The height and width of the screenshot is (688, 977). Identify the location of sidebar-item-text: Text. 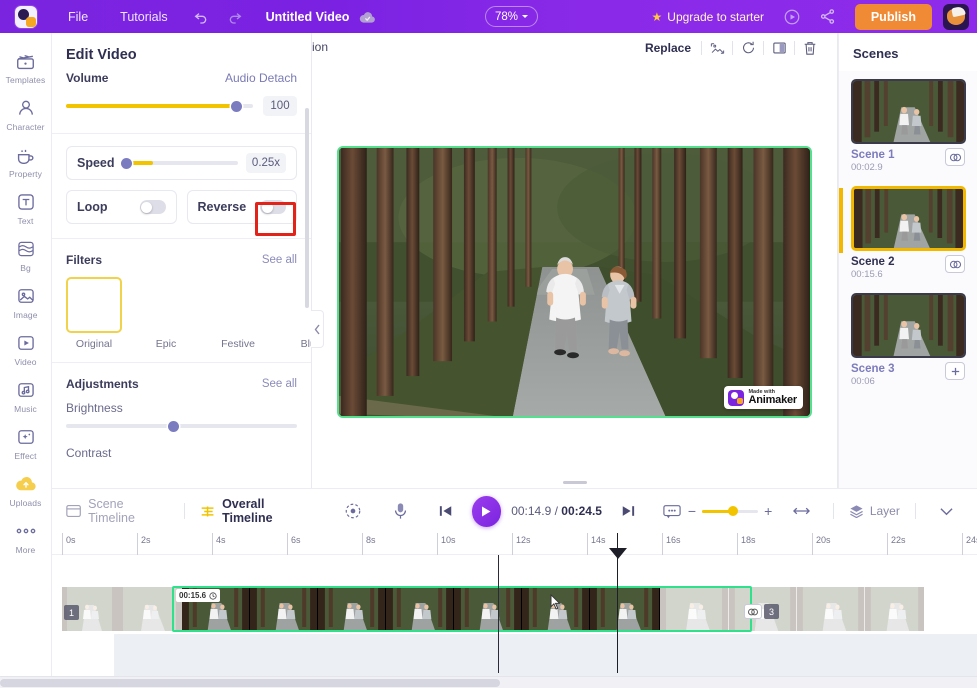
(26, 207).